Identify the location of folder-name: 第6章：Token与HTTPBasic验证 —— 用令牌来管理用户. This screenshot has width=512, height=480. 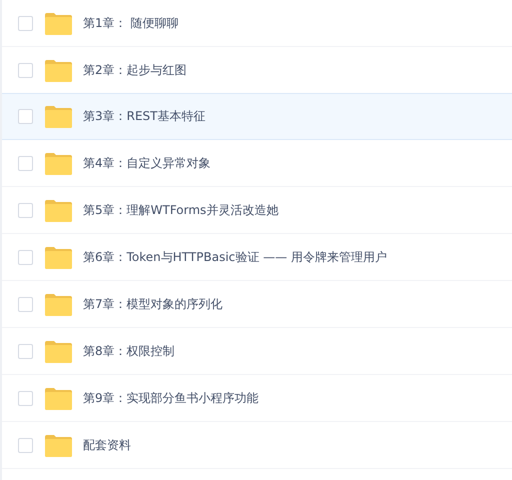
(235, 257).